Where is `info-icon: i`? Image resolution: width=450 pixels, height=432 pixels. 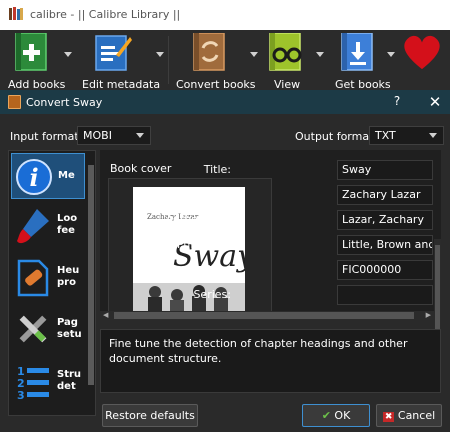
info-icon: i is located at coordinates (34, 177).